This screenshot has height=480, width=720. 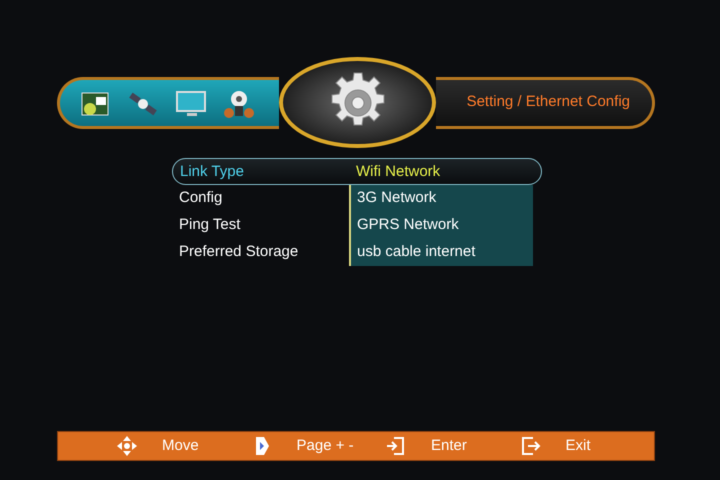 I want to click on enter-icon, so click(x=396, y=446).